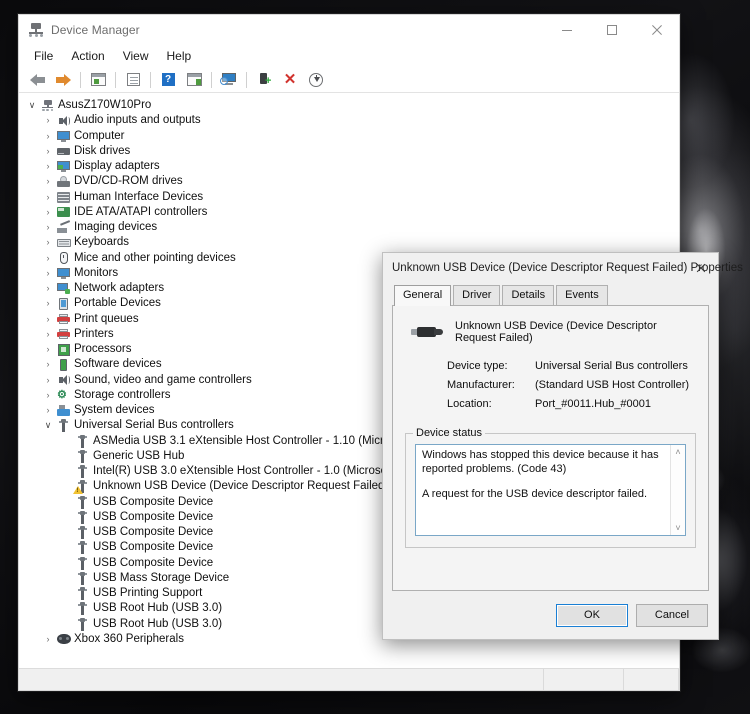  Describe the element at coordinates (477, 295) in the screenshot. I see `tab-driver: Driver` at that location.